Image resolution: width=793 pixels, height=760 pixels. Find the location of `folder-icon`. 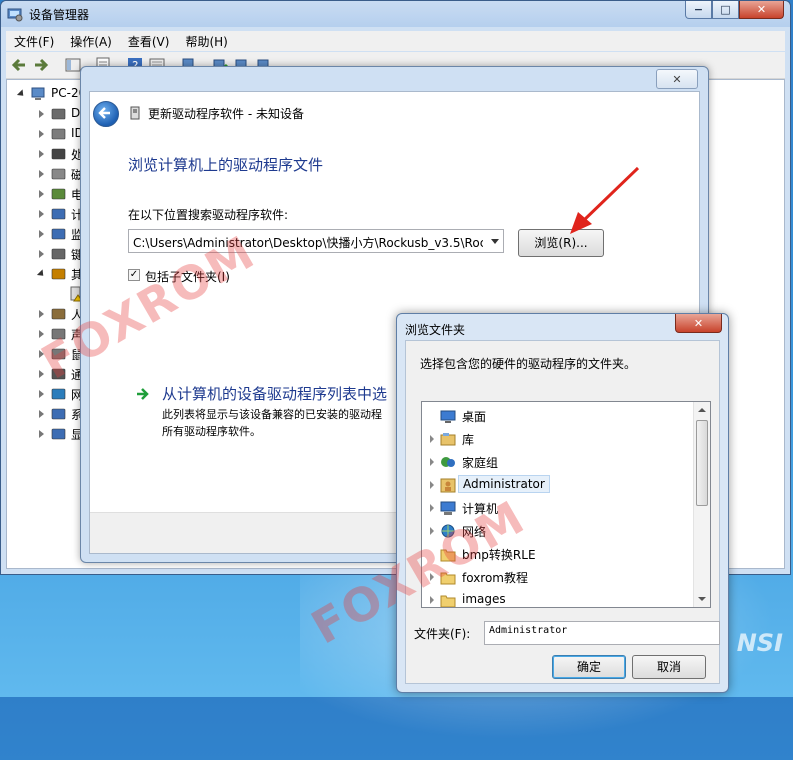

folder-icon is located at coordinates (448, 601).